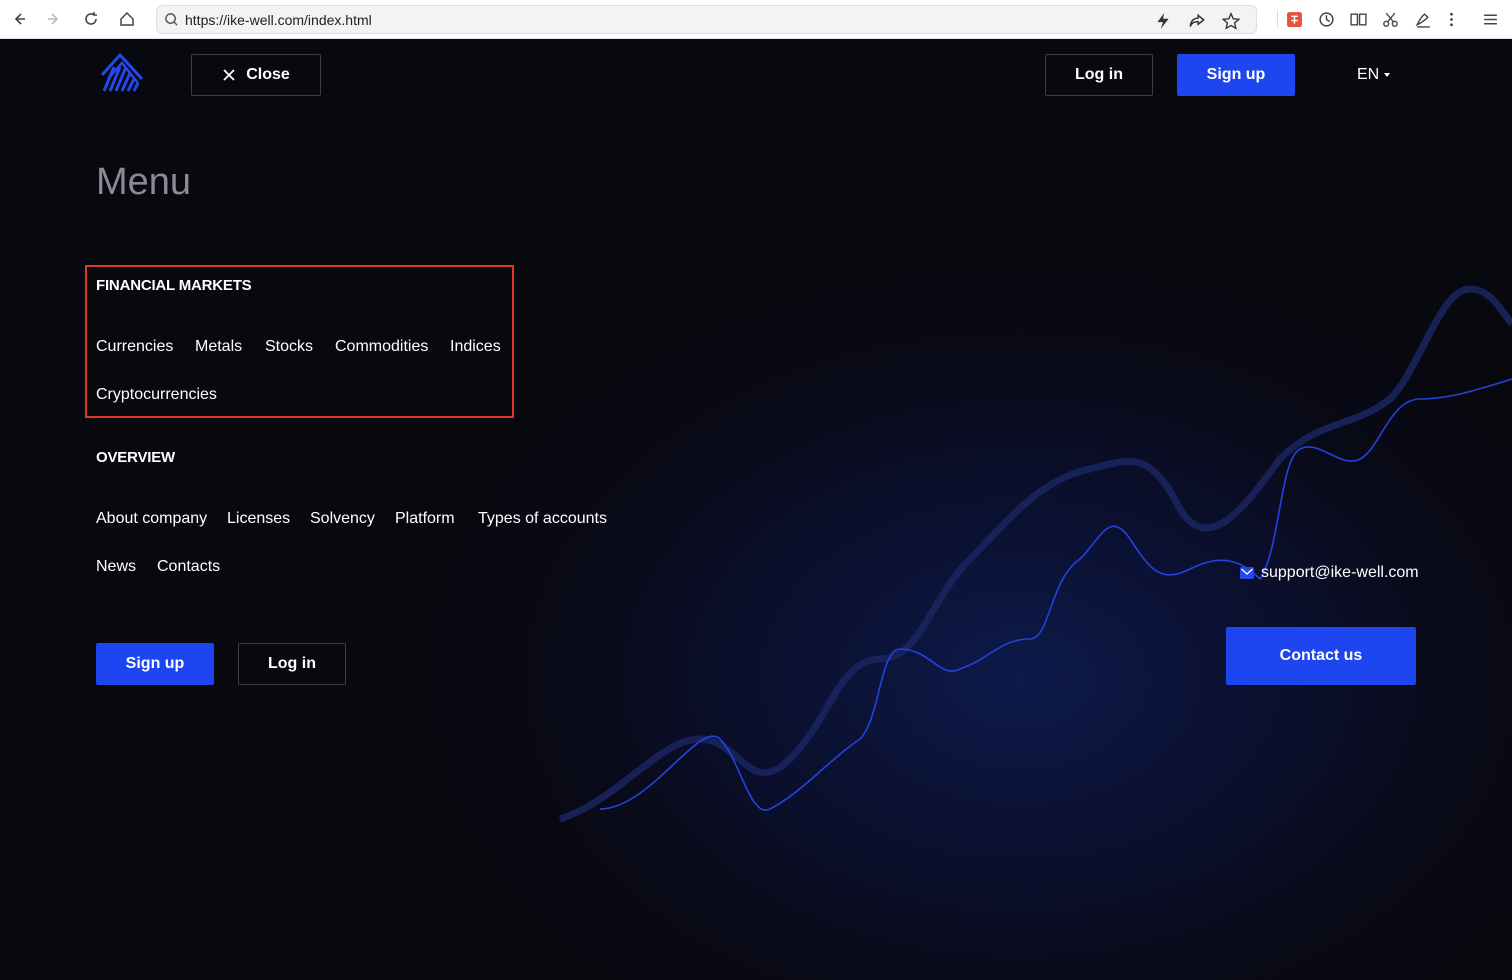 The width and height of the screenshot is (1512, 980). I want to click on home-icon, so click(127, 19).